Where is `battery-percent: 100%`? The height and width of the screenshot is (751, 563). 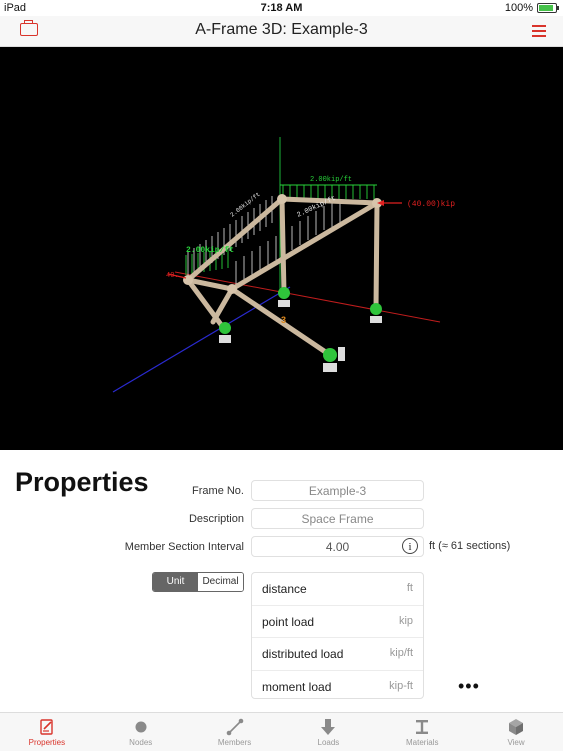
battery-percent: 100% is located at coordinates (518, 8).